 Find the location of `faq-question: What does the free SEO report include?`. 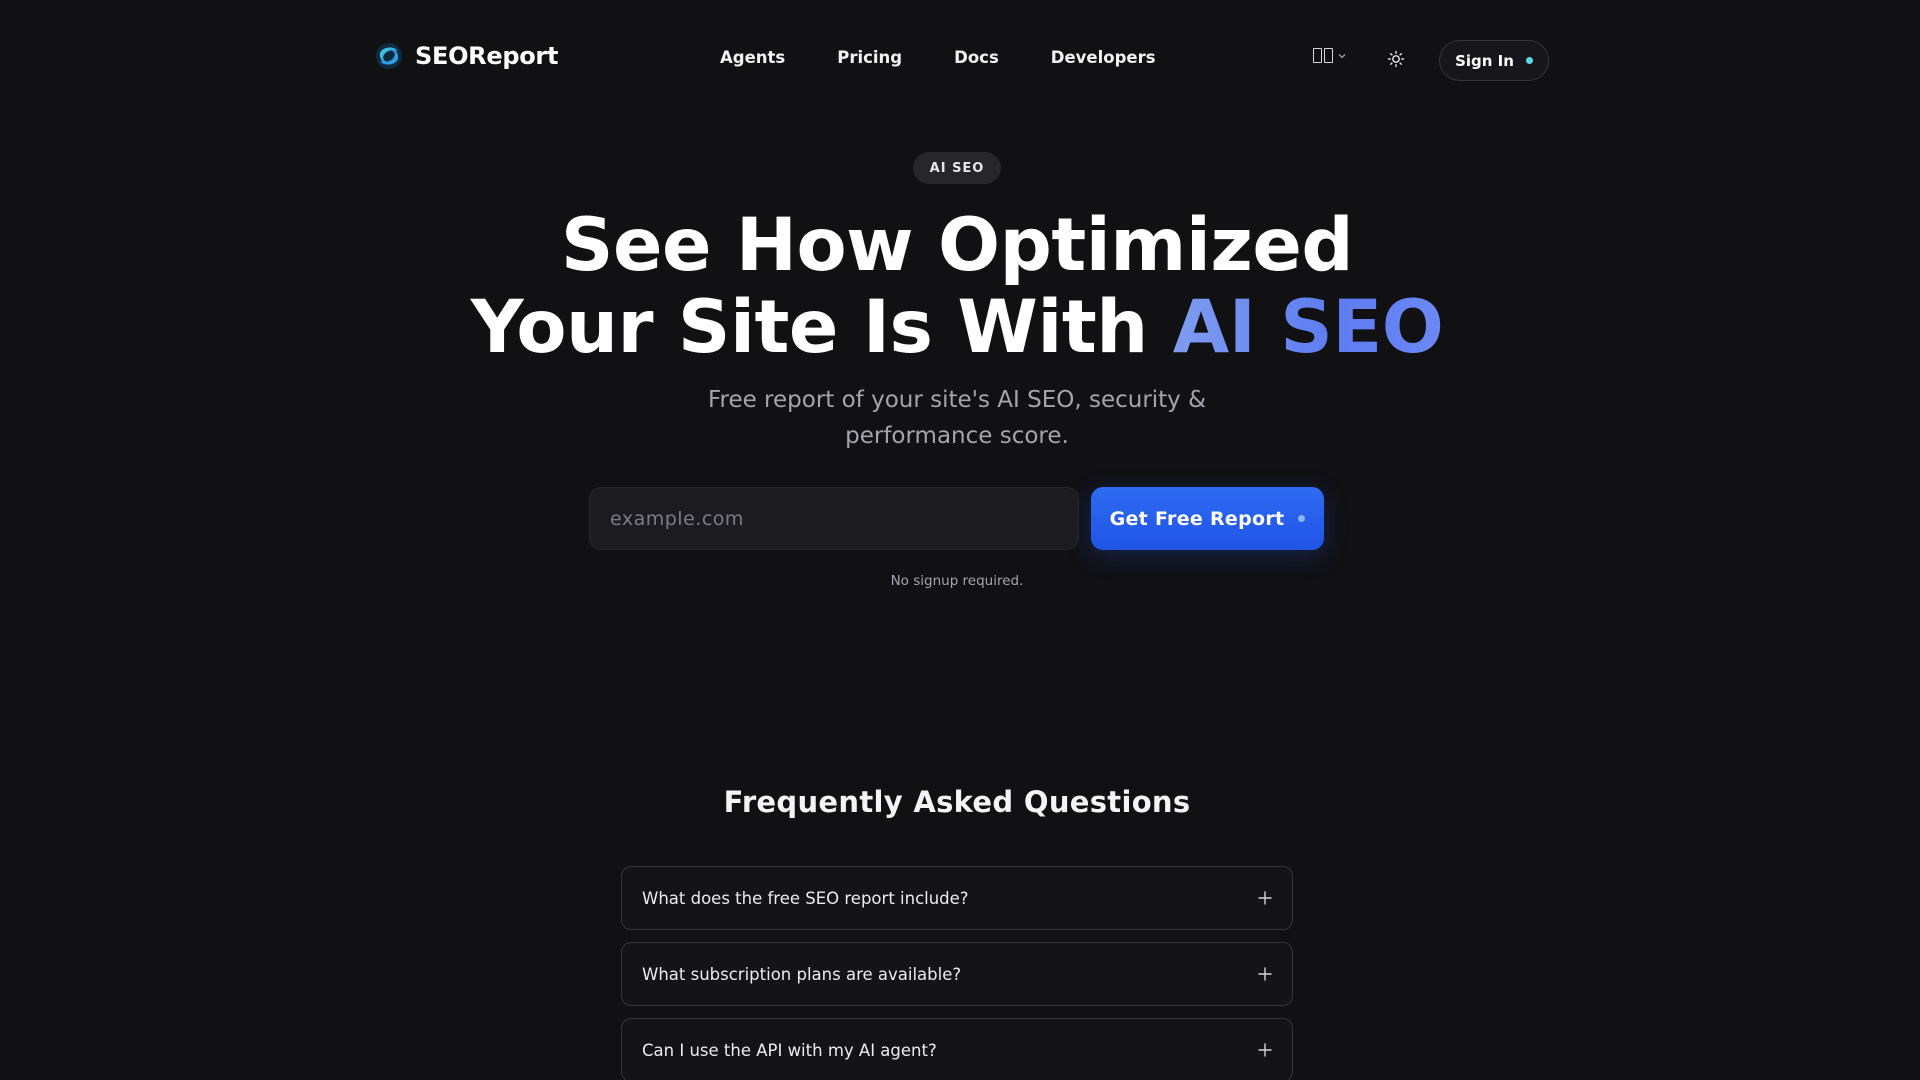

faq-question: What does the free SEO report include? is located at coordinates (805, 898).